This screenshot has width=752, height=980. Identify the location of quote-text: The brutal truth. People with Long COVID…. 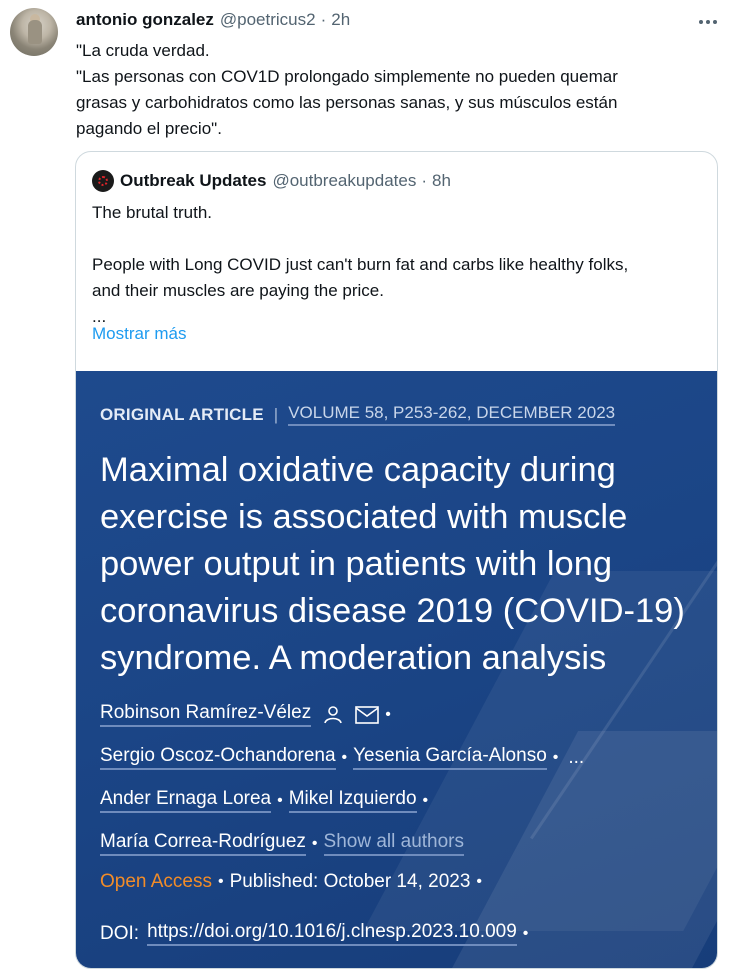
(397, 265).